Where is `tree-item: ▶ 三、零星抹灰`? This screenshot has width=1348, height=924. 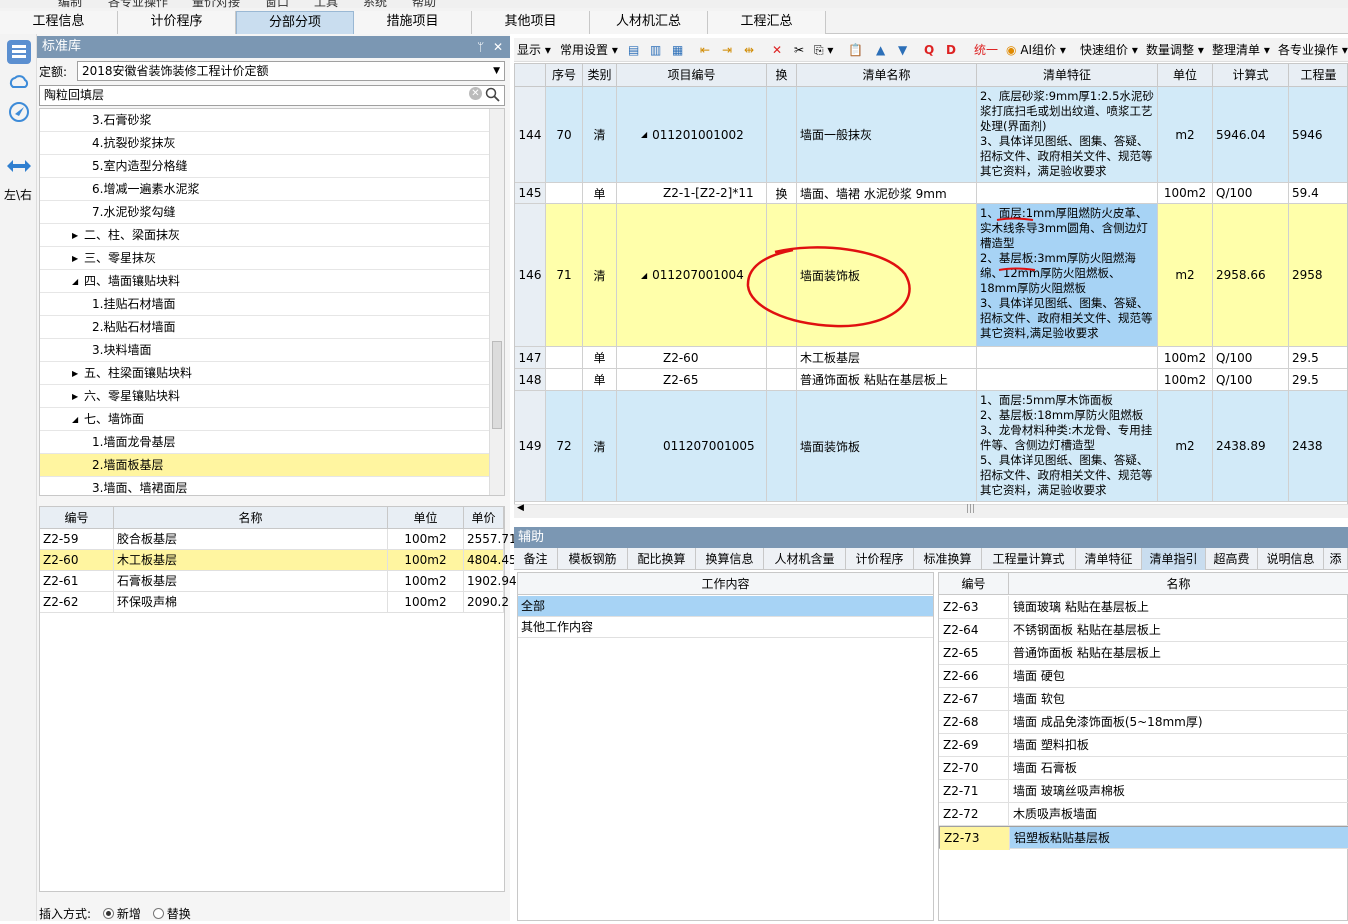 tree-item: ▶ 三、零星抹灰 is located at coordinates (265, 258).